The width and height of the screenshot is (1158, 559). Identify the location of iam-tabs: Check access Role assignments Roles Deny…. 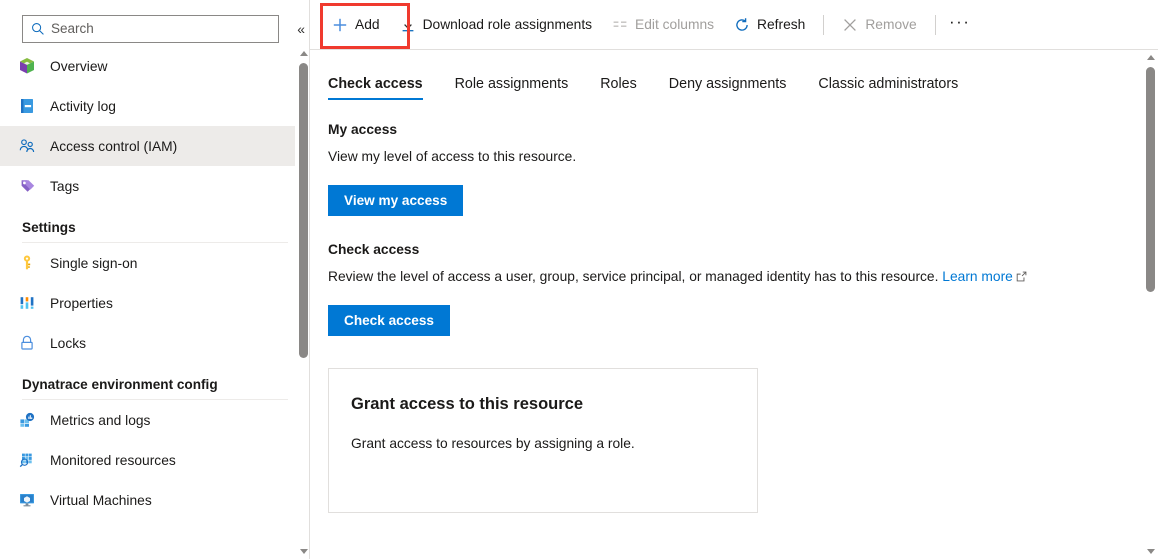
(734, 75).